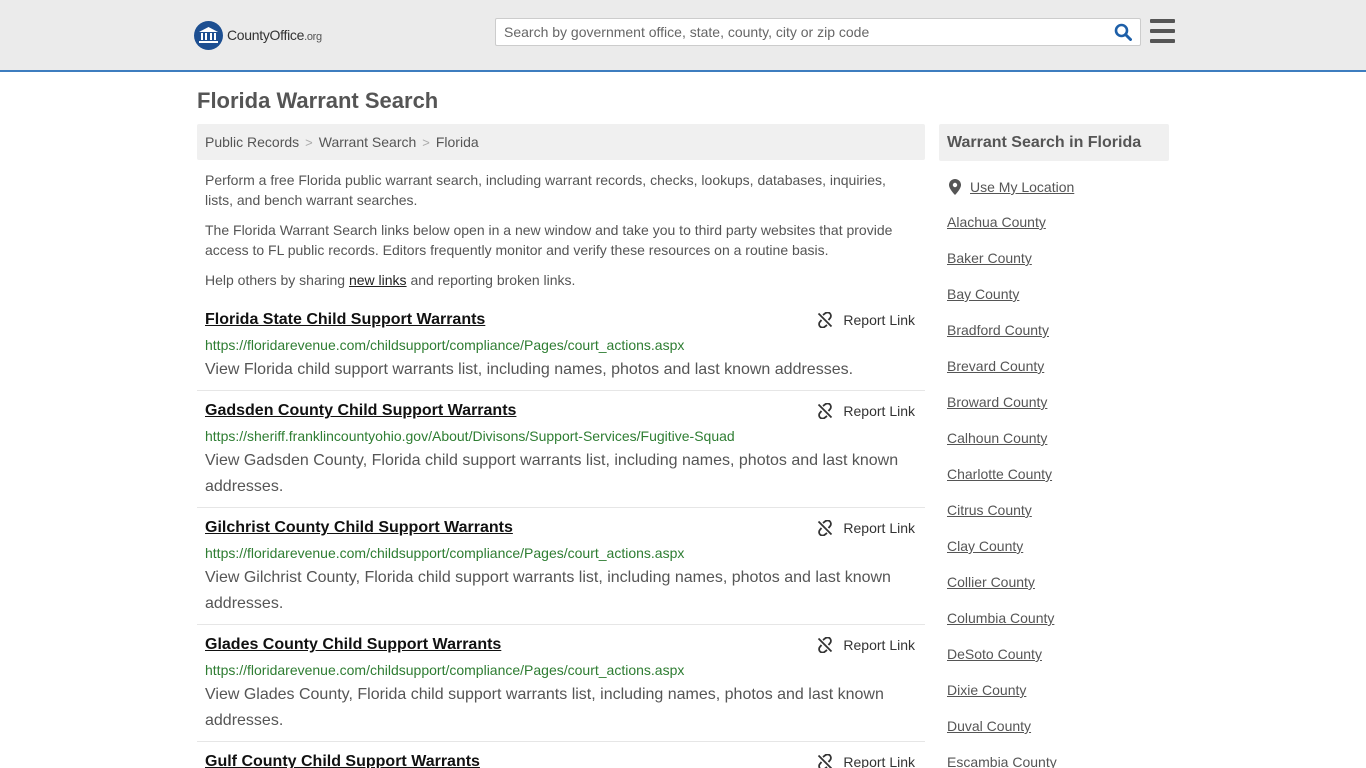 This screenshot has width=1366, height=768. I want to click on county-list-item: Escambia County, so click(1002, 761).